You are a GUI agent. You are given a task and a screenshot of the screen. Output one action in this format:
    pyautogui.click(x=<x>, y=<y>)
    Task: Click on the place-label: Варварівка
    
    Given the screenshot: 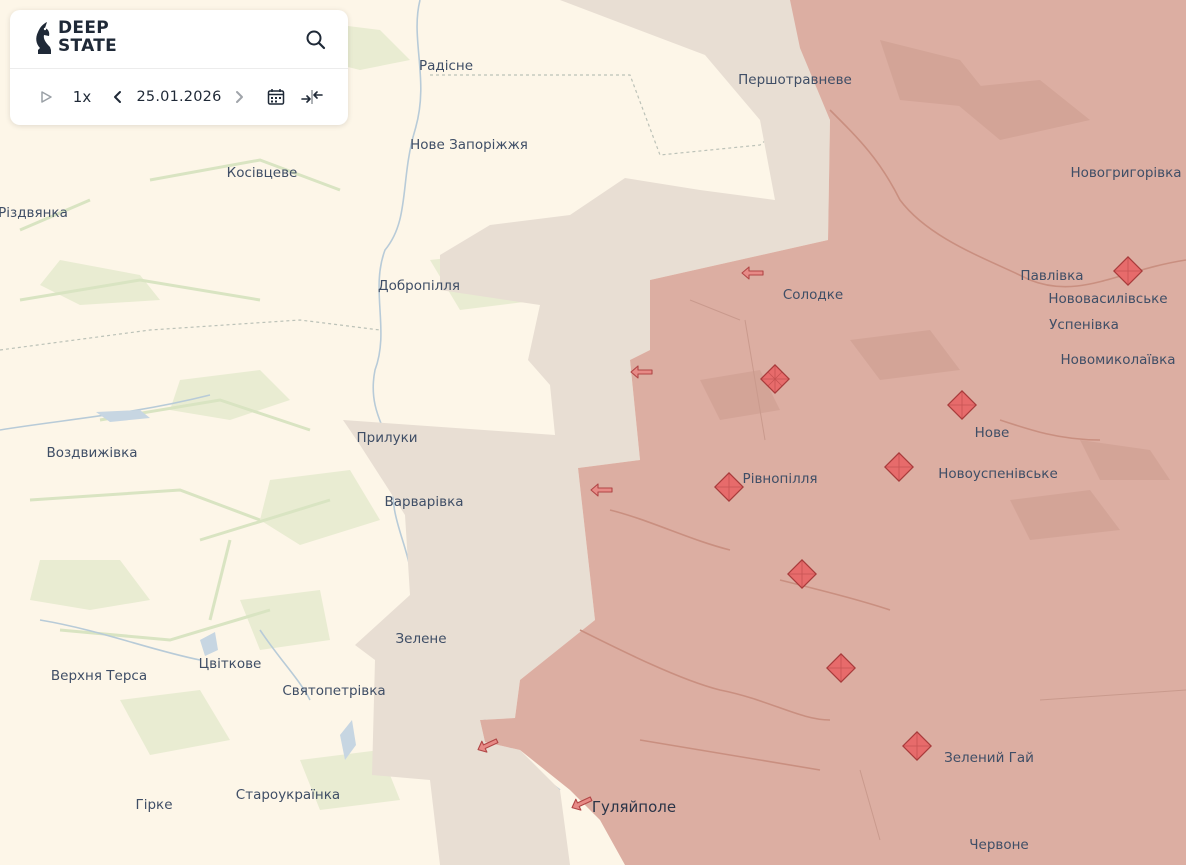 What is the action you would take?
    pyautogui.click(x=423, y=502)
    